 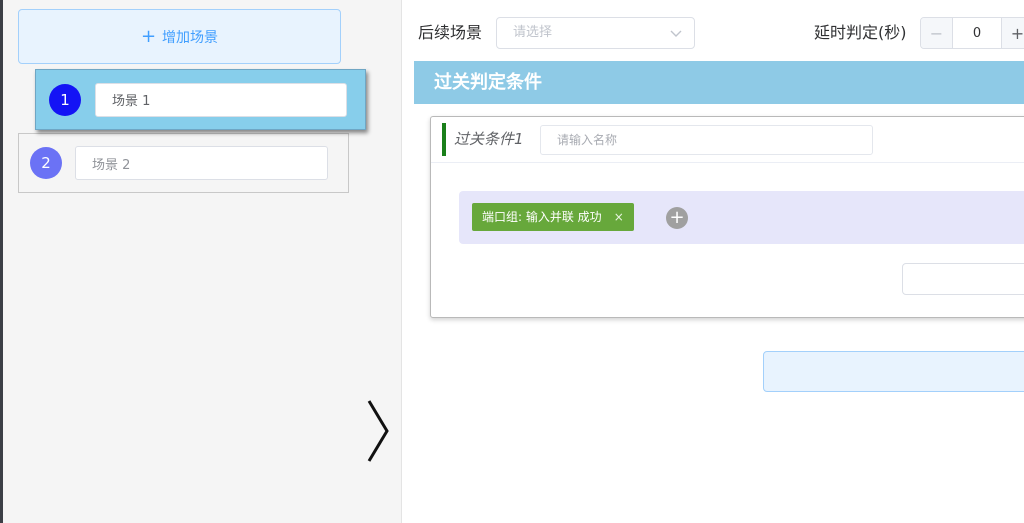 What do you see at coordinates (676, 33) in the screenshot?
I see `chevron-down-icon` at bounding box center [676, 33].